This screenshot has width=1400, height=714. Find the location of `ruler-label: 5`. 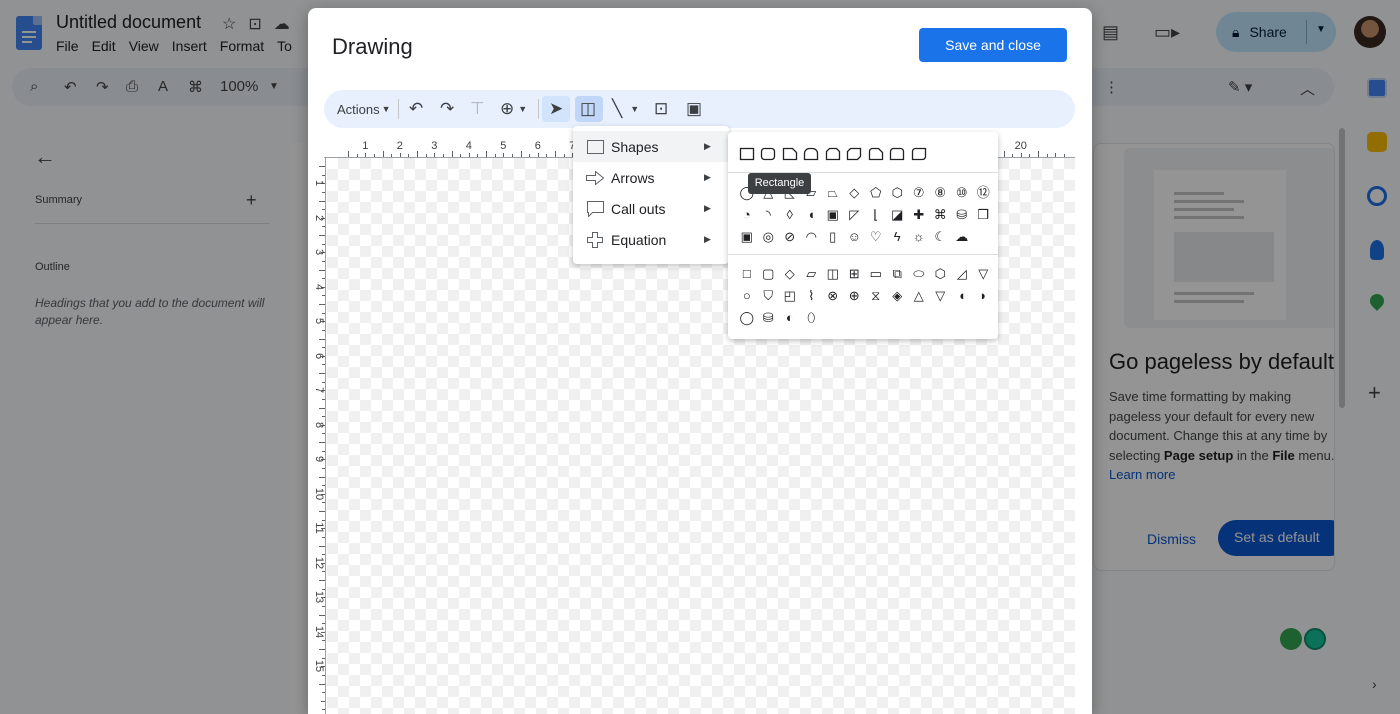

ruler-label: 5 is located at coordinates (319, 321).